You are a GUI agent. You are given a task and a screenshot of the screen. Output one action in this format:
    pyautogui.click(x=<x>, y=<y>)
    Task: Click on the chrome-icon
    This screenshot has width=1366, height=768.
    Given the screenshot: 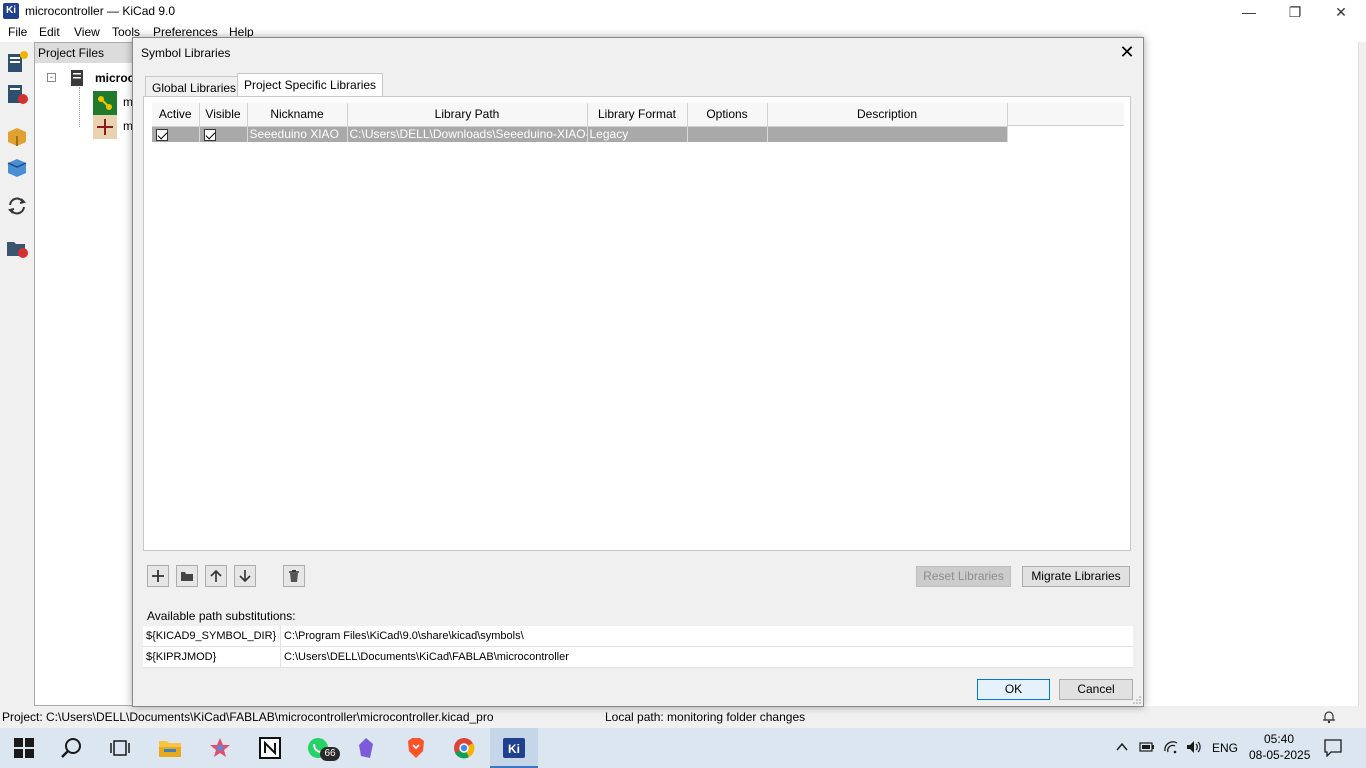 What is the action you would take?
    pyautogui.click(x=464, y=748)
    